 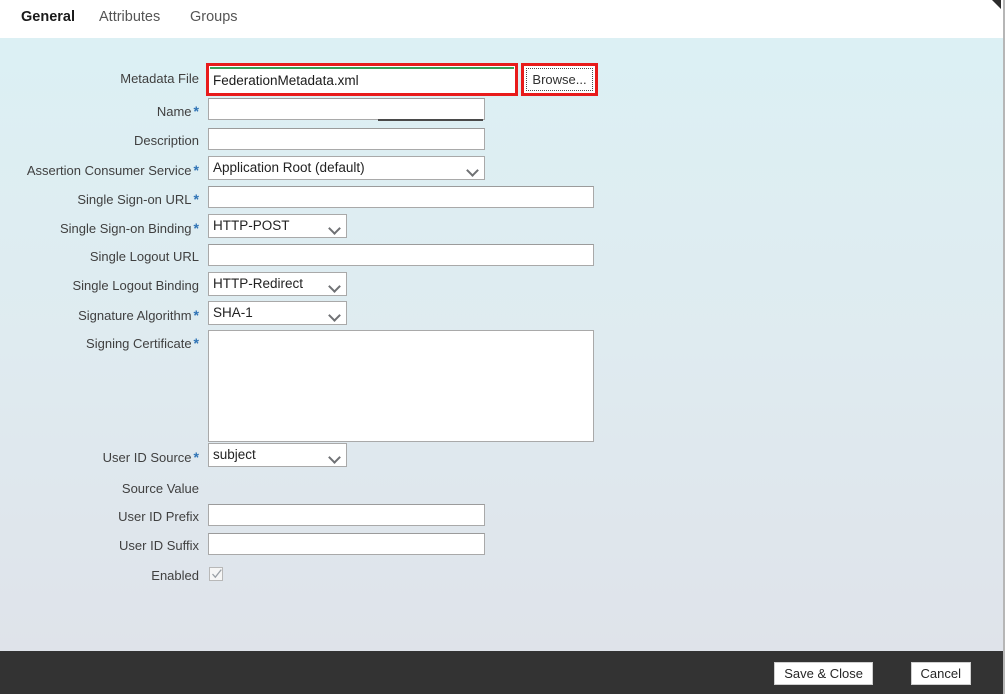 What do you see at coordinates (150, 457) in the screenshot?
I see `label-user-id-source: User ID Source *` at bounding box center [150, 457].